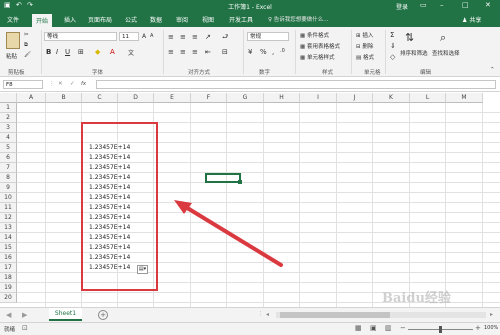  Describe the element at coordinates (83, 84) in the screenshot. I see `insert-function-icon: fx` at that location.